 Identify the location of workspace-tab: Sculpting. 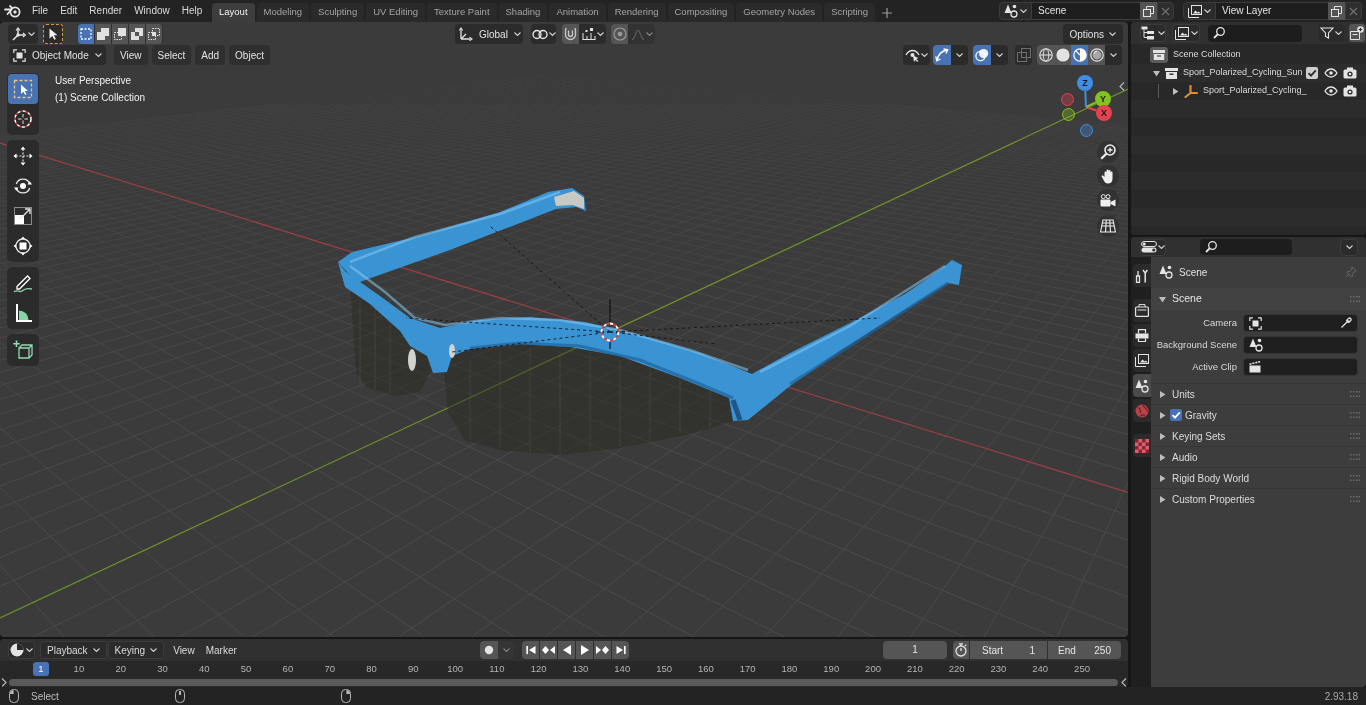
(338, 12).